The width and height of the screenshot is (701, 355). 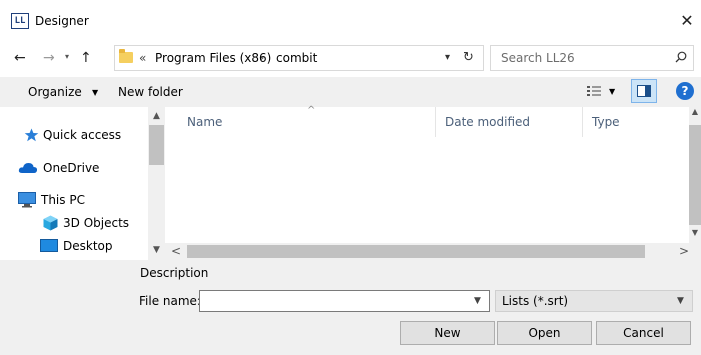 What do you see at coordinates (643, 333) in the screenshot?
I see `cancel-button: Cancel` at bounding box center [643, 333].